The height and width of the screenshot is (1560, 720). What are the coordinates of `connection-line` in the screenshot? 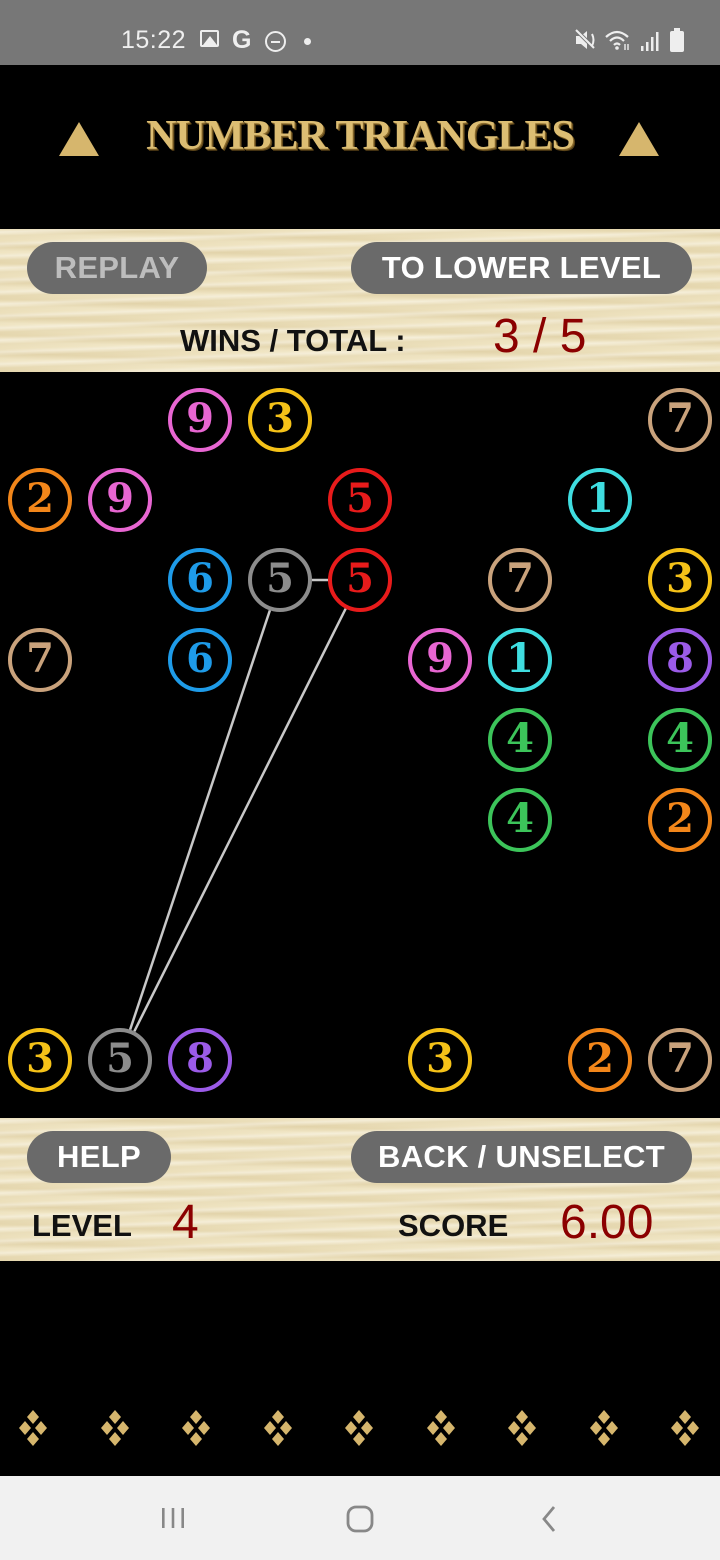 It's located at (240, 820).